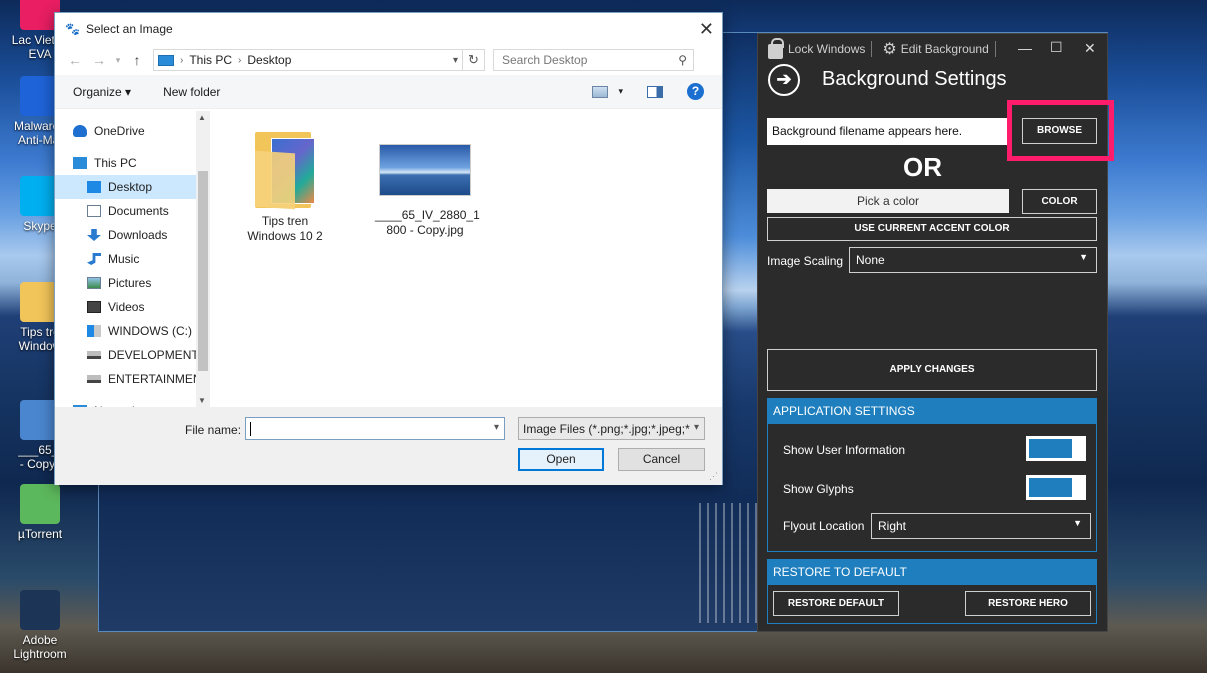  Describe the element at coordinates (1056, 487) in the screenshot. I see `show-glyphs-toggle` at that location.